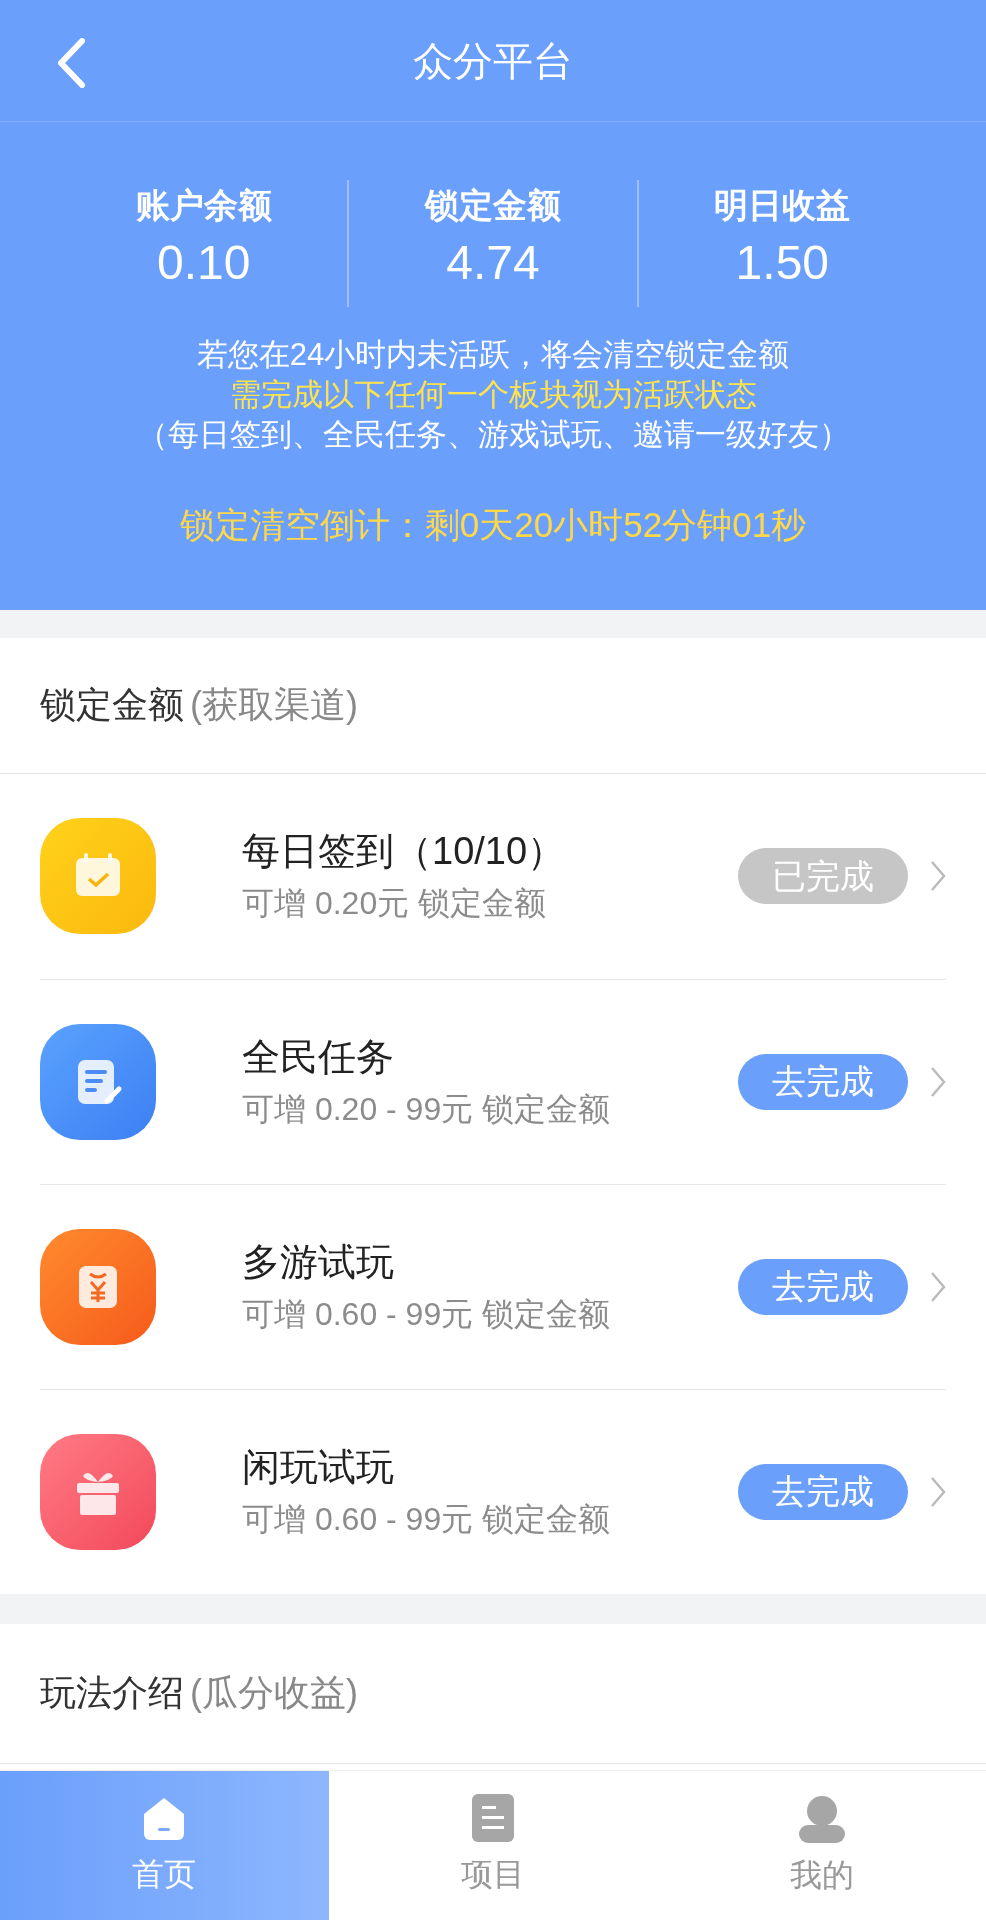 The width and height of the screenshot is (986, 1920). I want to click on calendar-icon, so click(98, 876).